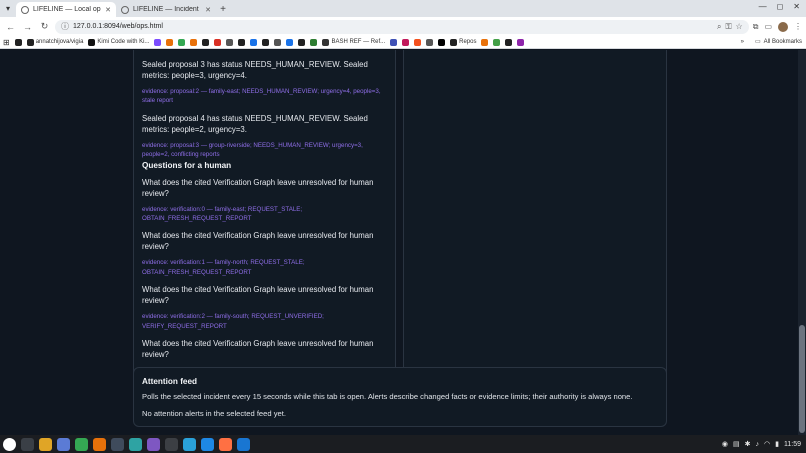 This screenshot has width=806, height=453. I want to click on window-controls: — ◻ ✕, so click(779, 6).